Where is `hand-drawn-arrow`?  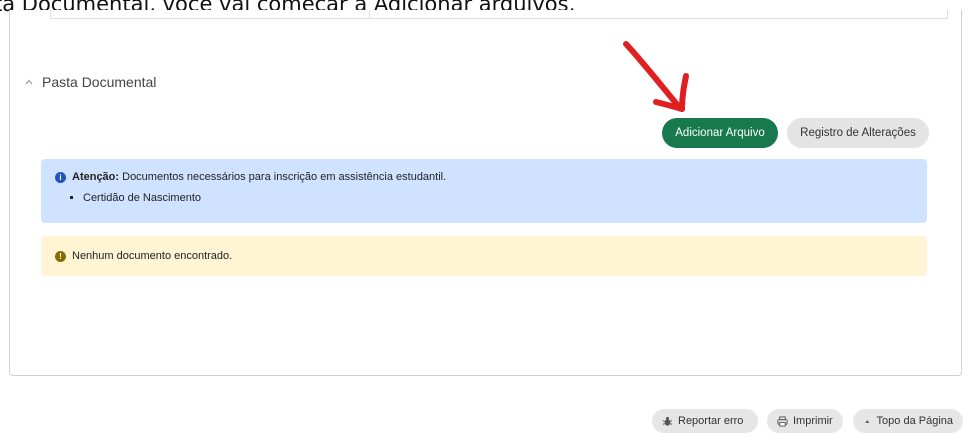
hand-drawn-arrow is located at coordinates (656, 76).